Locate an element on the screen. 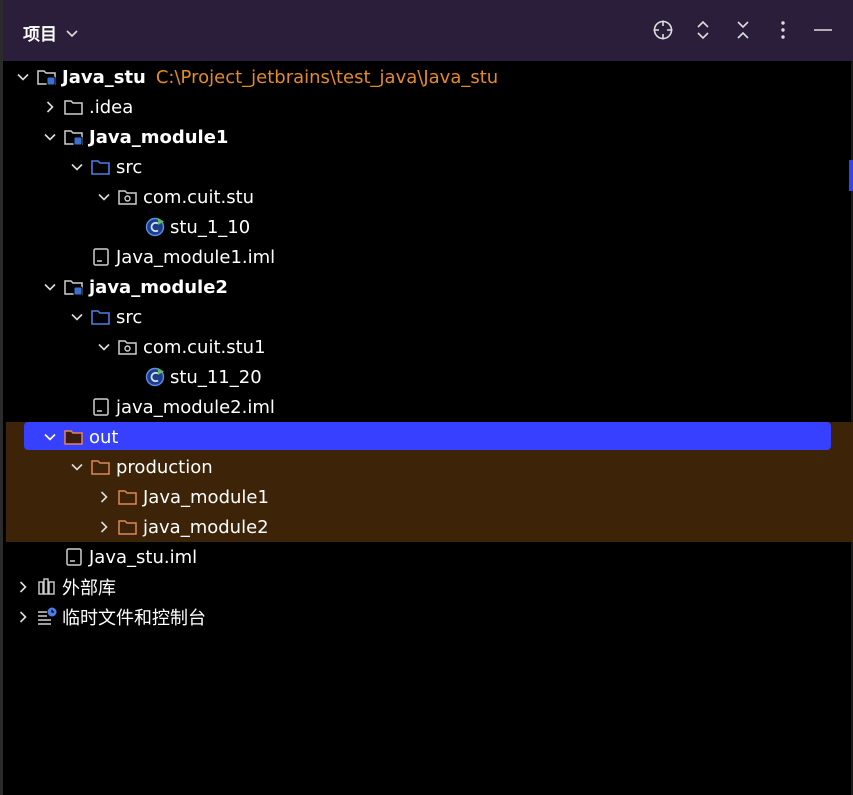  tree-node-module2: java_module2 is located at coordinates (133, 287).